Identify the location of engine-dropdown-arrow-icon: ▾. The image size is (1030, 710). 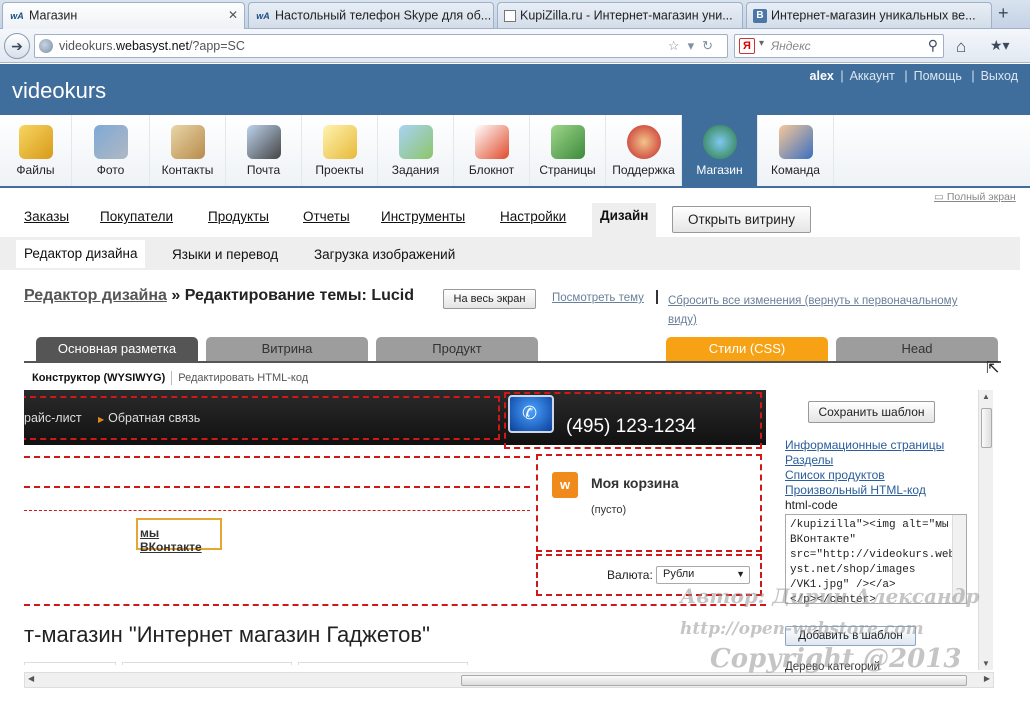
(761, 43).